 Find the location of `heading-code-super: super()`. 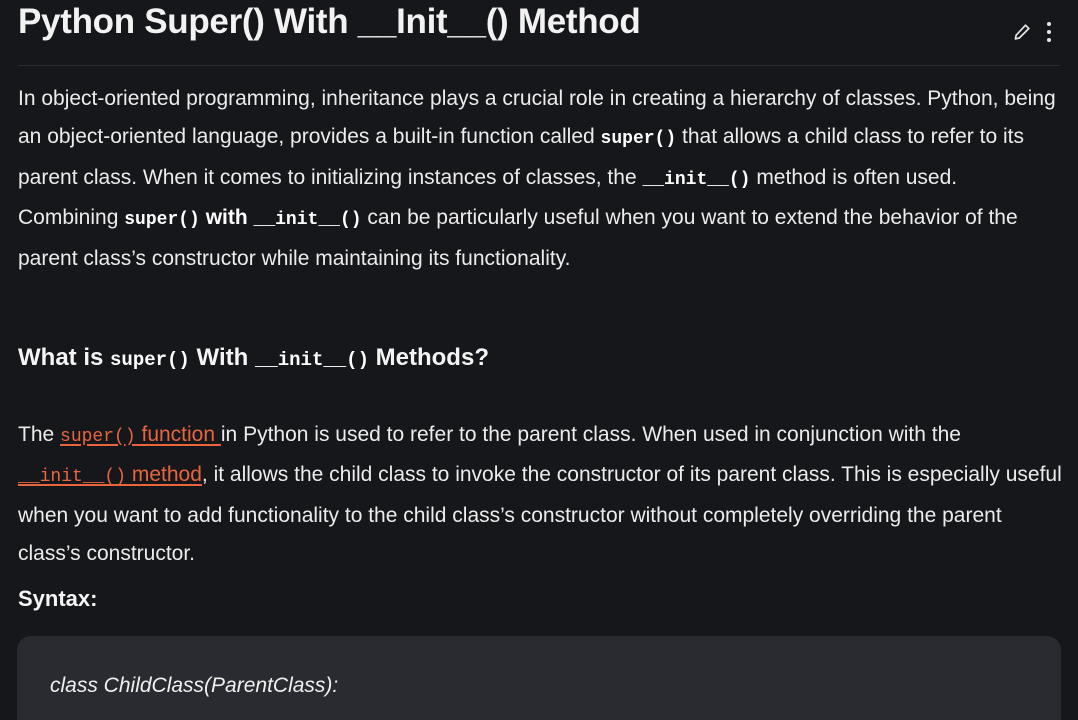

heading-code-super: super() is located at coordinates (150, 360).